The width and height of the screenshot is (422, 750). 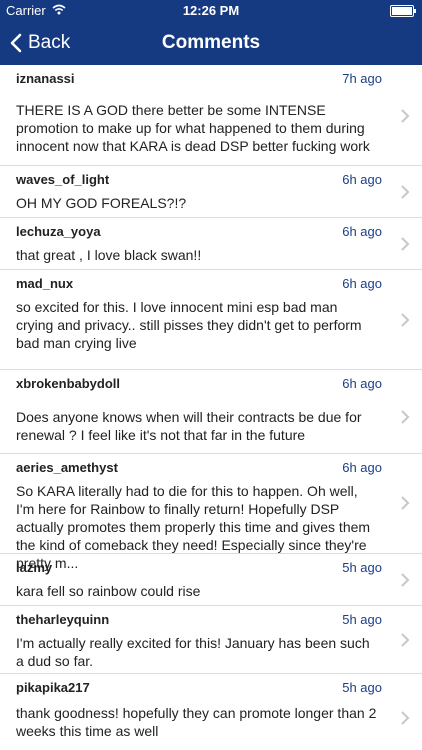 I want to click on comment-username: theharleyquinn, so click(x=63, y=619).